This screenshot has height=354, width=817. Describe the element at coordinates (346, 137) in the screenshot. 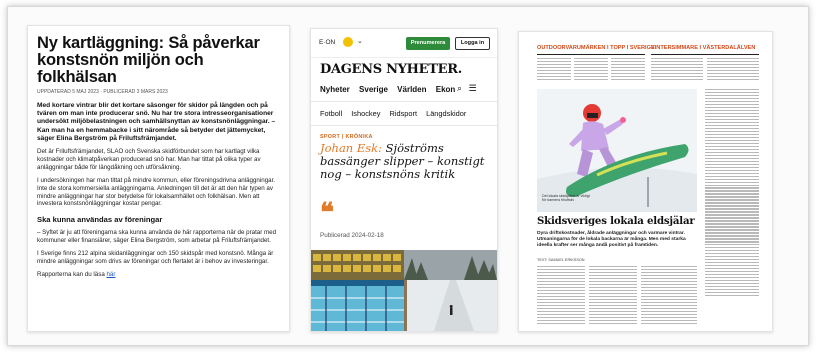

I see `article-kicker: SPORT | KRÖNIKA` at that location.